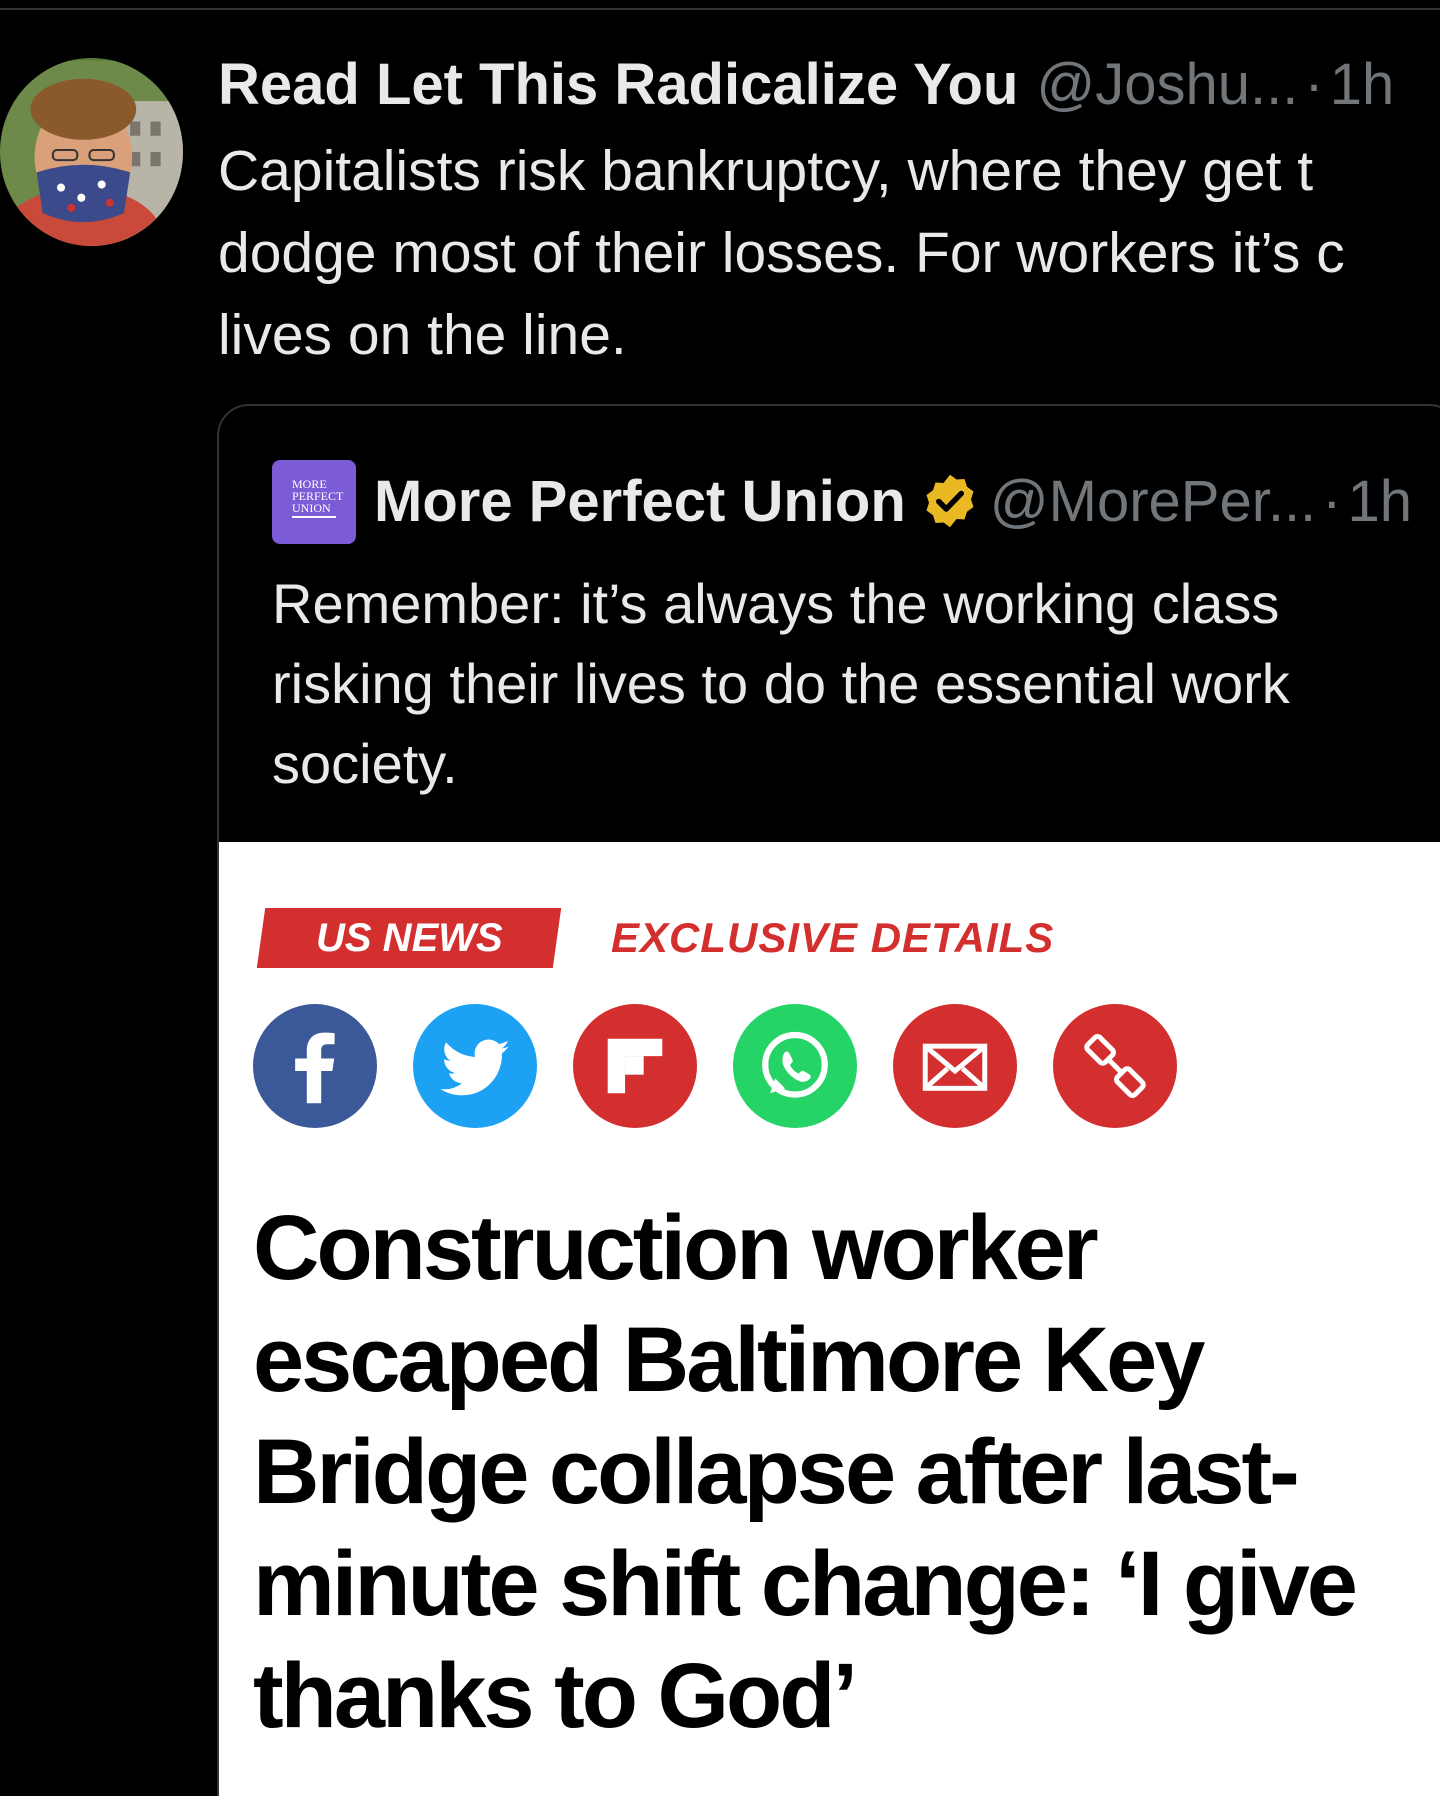 This screenshot has width=1440, height=1796. I want to click on category-badge-label: US NEWS, so click(409, 938).